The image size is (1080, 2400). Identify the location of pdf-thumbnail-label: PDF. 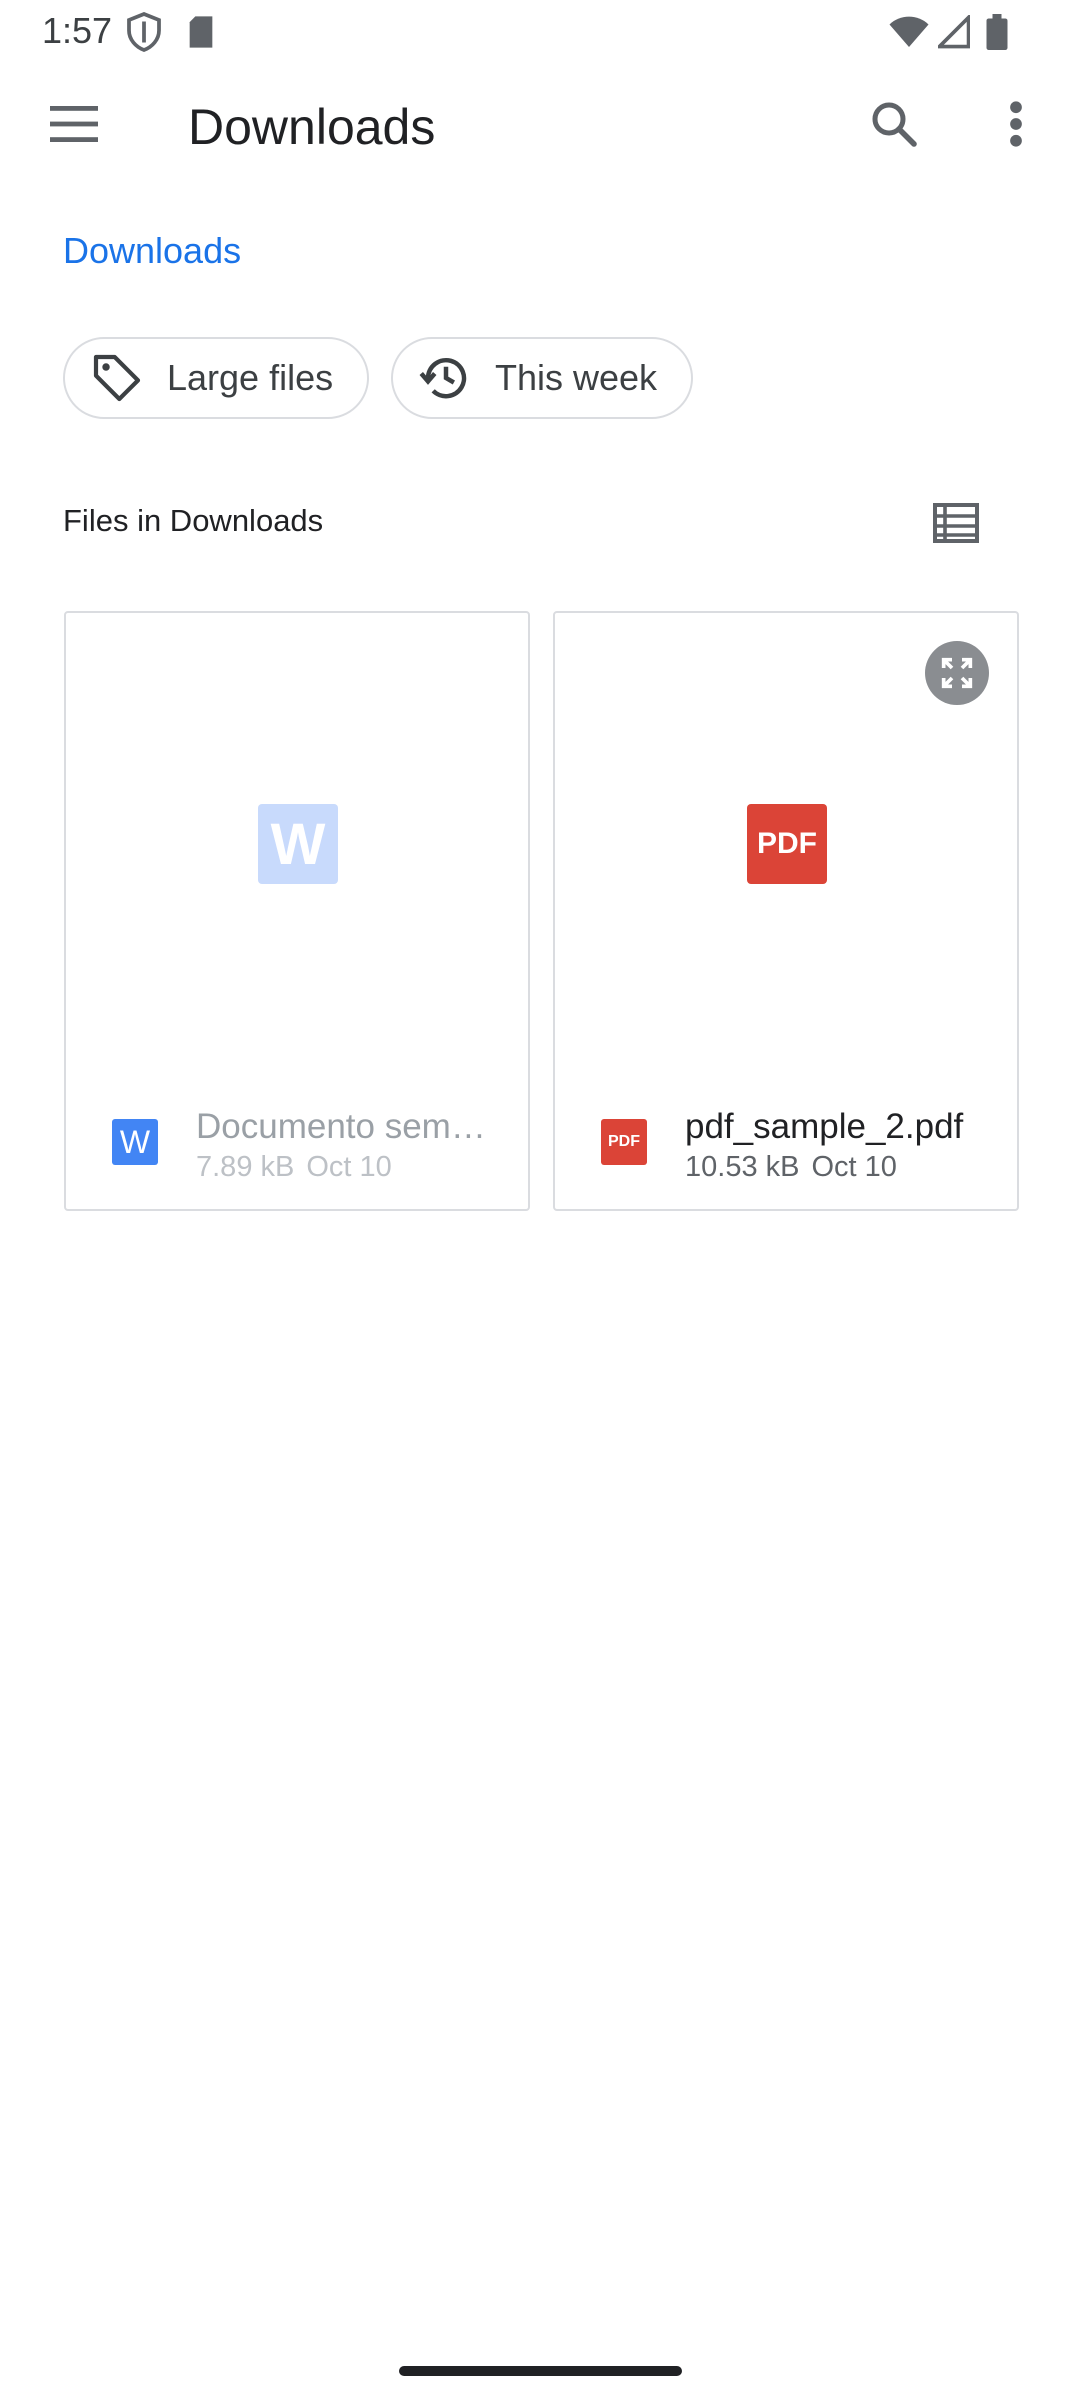
(787, 843).